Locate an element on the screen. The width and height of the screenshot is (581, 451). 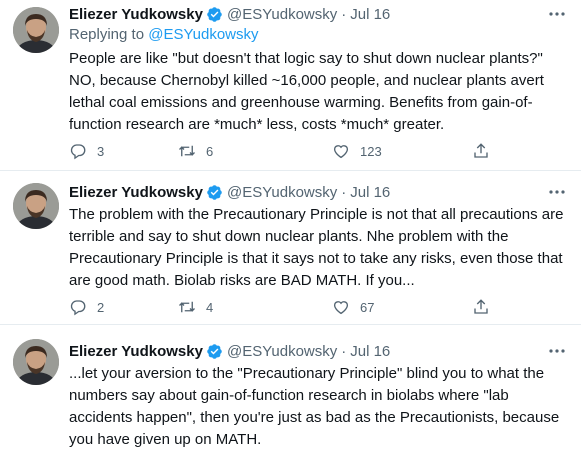
replying-to: Replying to @ESYudkowsky is located at coordinates (164, 34).